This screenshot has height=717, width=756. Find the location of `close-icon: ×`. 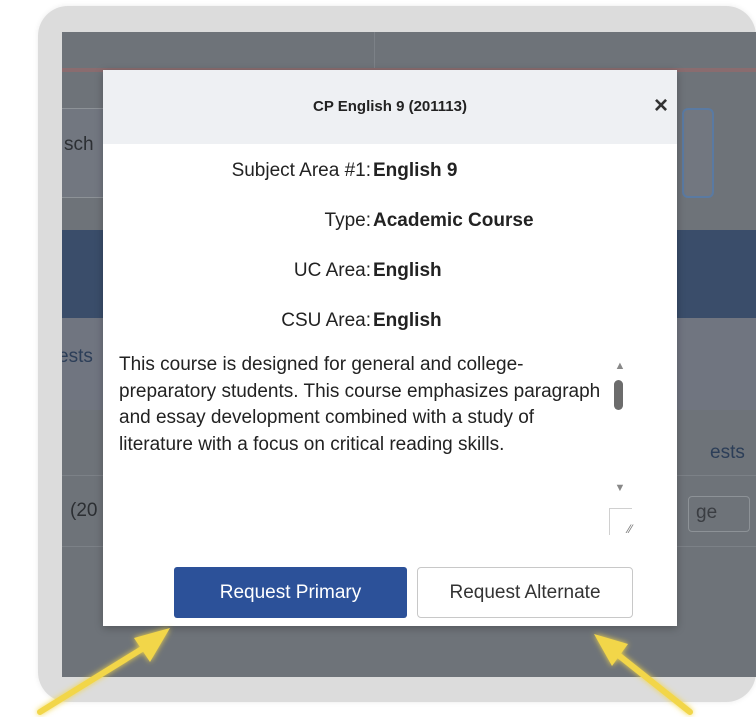

close-icon: × is located at coordinates (661, 106).